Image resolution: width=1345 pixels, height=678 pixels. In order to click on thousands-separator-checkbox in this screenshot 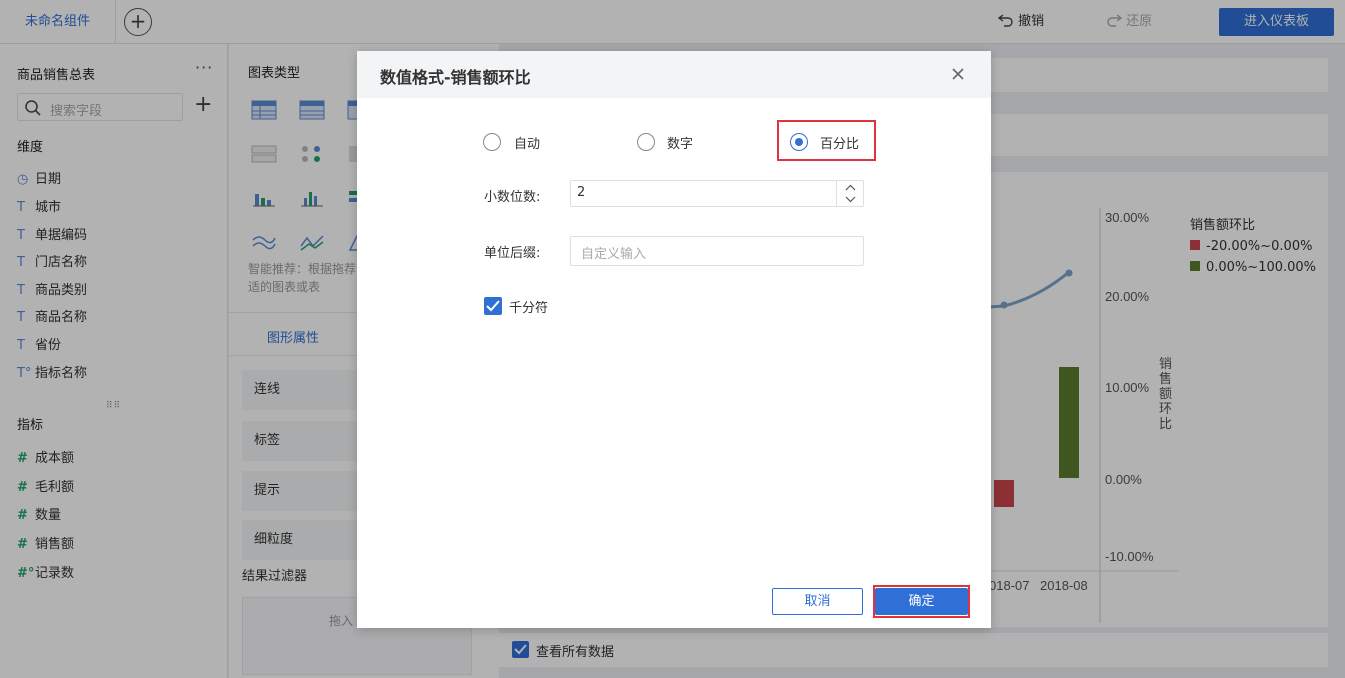, I will do `click(493, 306)`.